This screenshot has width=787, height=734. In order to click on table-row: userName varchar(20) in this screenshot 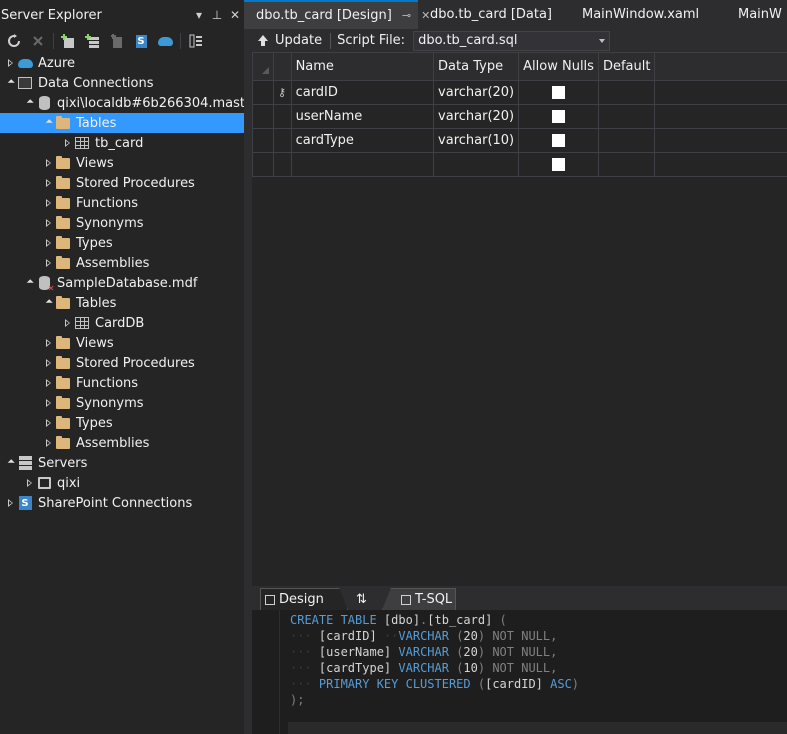, I will do `click(519, 116)`.